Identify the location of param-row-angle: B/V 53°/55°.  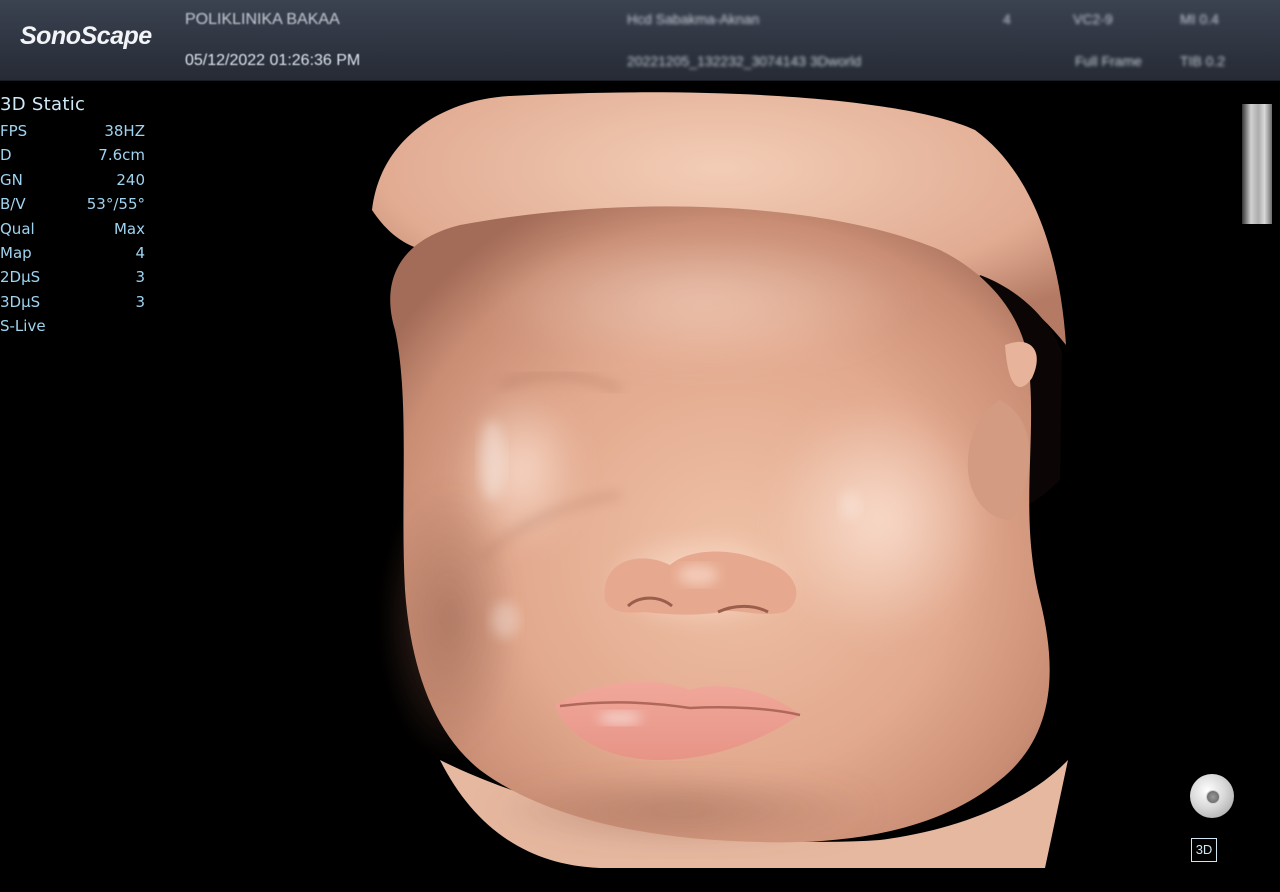
(72, 204).